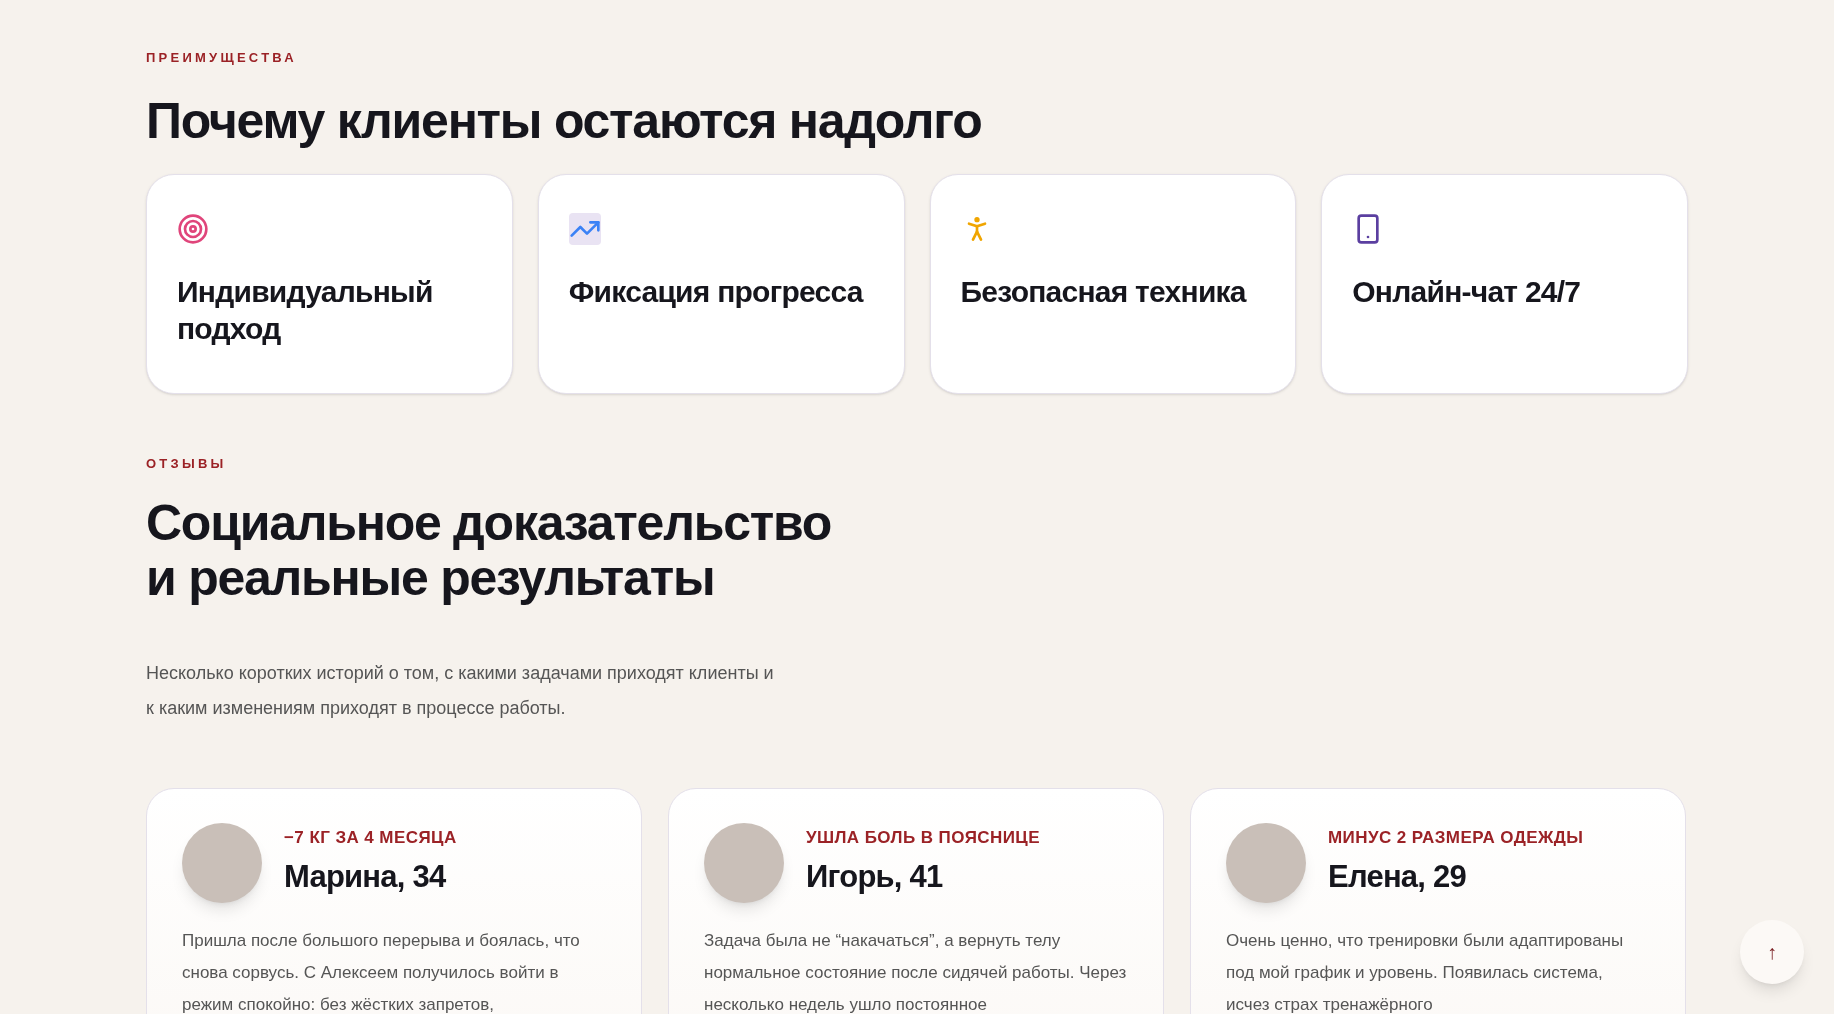 Image resolution: width=1834 pixels, height=1014 pixels. Describe the element at coordinates (460, 690) in the screenshot. I see `section-intro: Несколько коротких историй о том, с какими задачами приходят клиенты и к каким изменениям приходят в процессе работы.` at that location.